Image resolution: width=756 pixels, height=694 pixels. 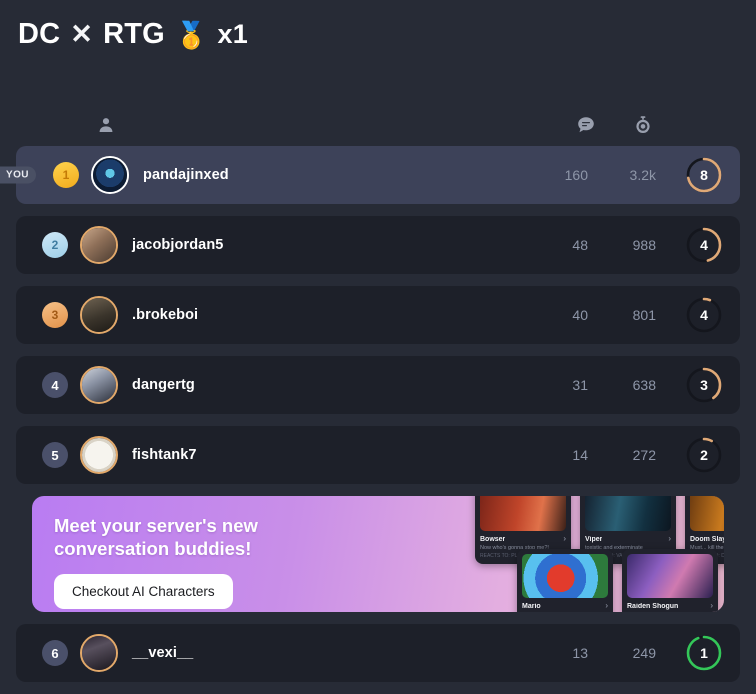 I want to click on messages-count: 13, so click(x=580, y=653).